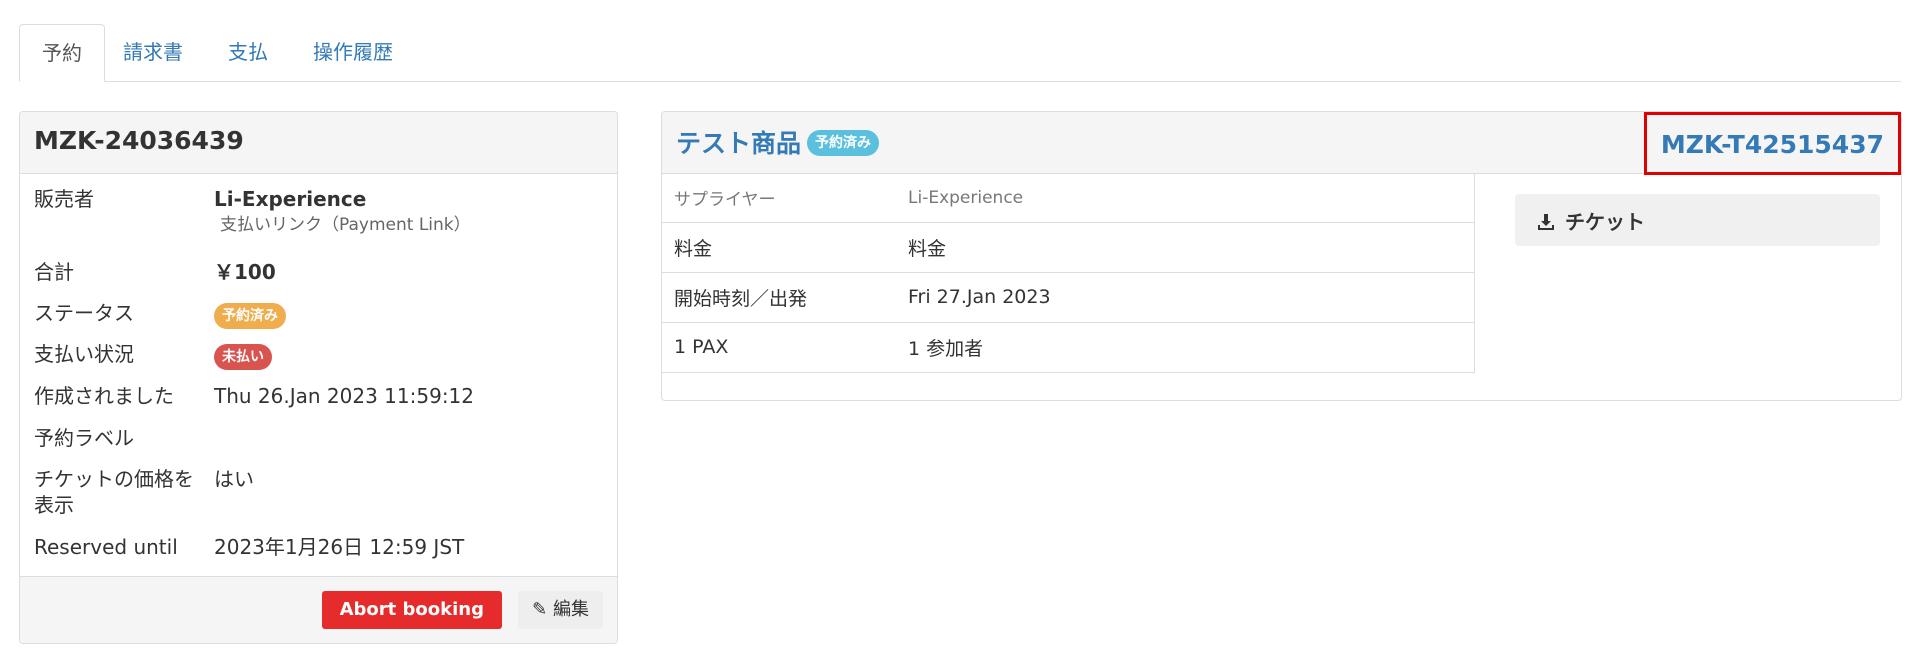 The height and width of the screenshot is (654, 1920). Describe the element at coordinates (114, 492) in the screenshot. I see `ticket-price-label: チケットの価格を 表示` at that location.